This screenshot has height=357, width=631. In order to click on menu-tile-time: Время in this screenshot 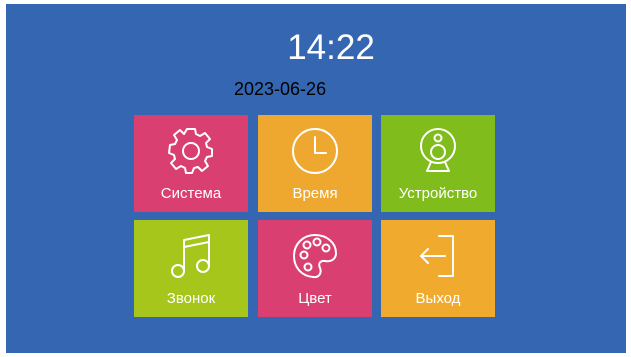, I will do `click(315, 163)`.